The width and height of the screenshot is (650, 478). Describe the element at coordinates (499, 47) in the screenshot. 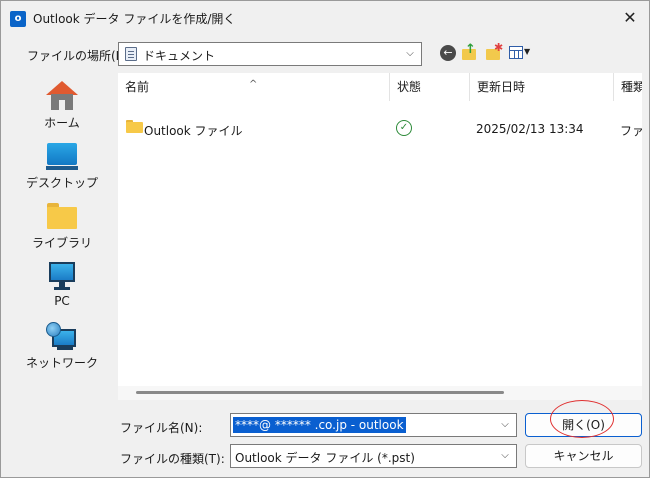

I see `sparkle-icon: ✱` at that location.